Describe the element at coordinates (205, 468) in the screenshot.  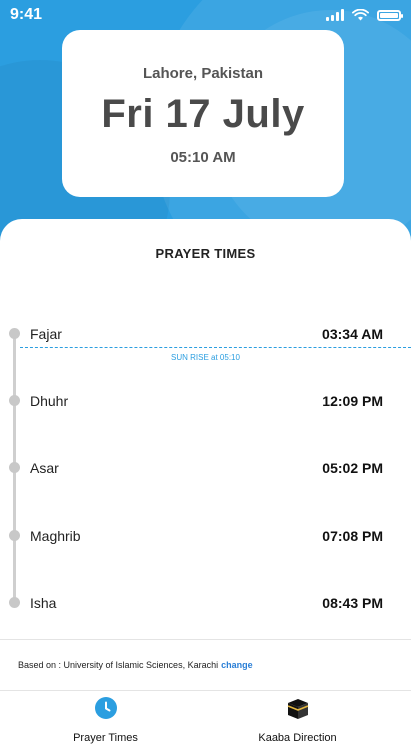
I see `prayer-row-asar: Asar 05:02 PM` at that location.